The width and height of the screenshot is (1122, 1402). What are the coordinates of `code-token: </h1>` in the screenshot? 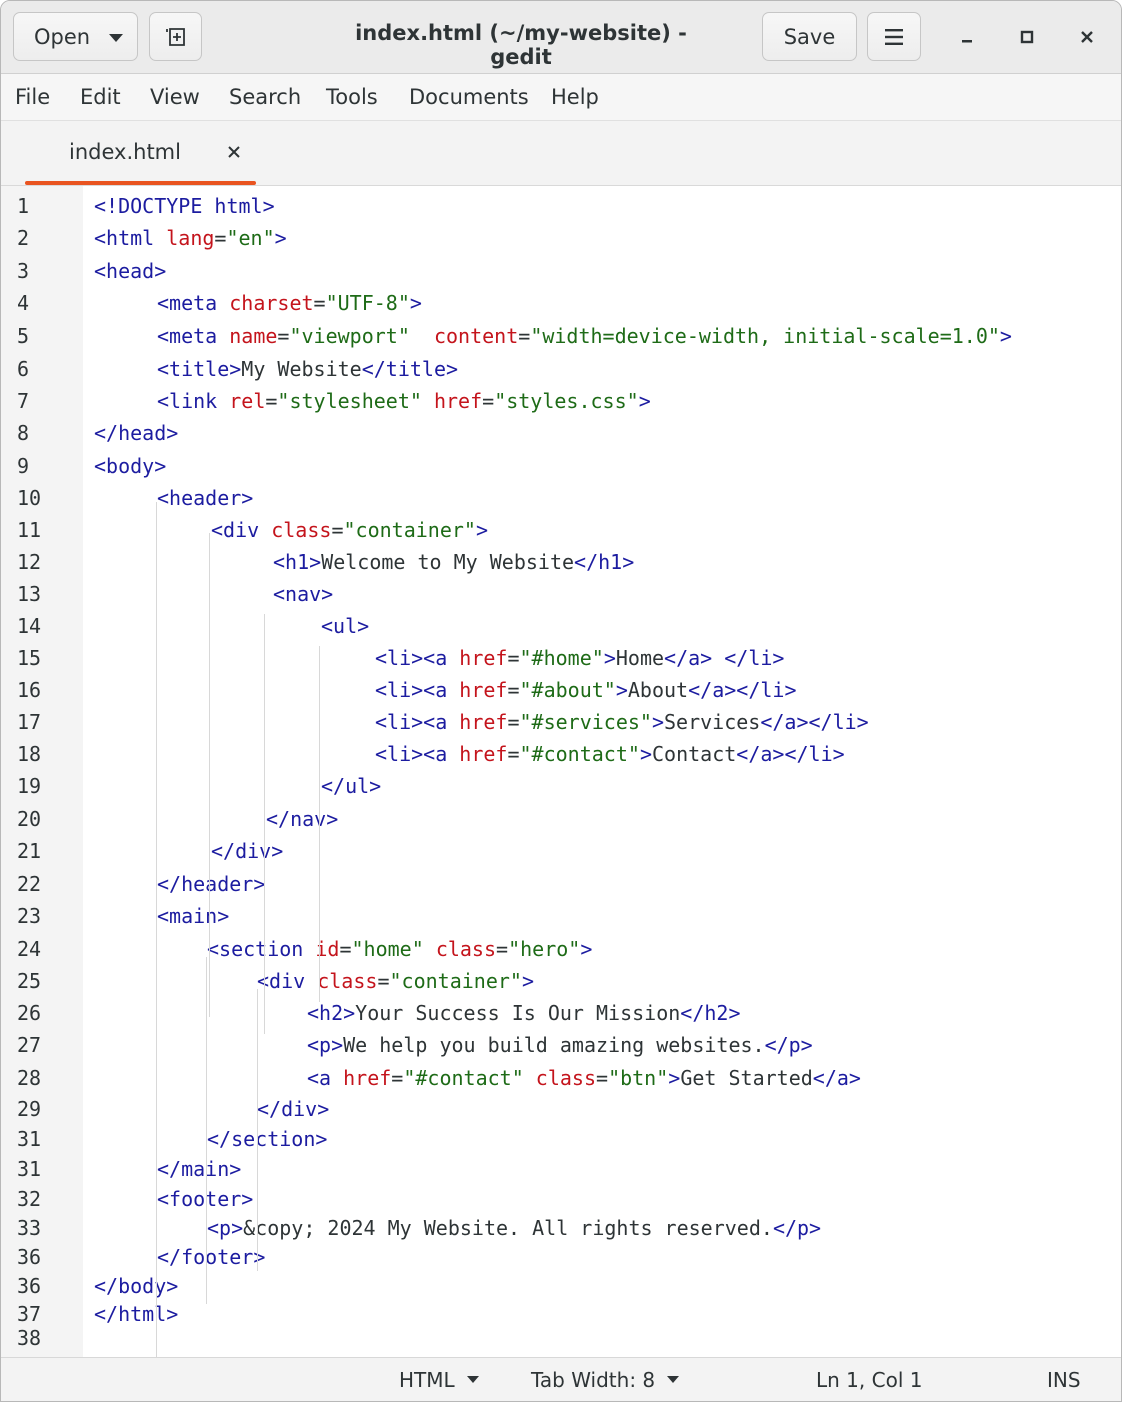 It's located at (604, 562).